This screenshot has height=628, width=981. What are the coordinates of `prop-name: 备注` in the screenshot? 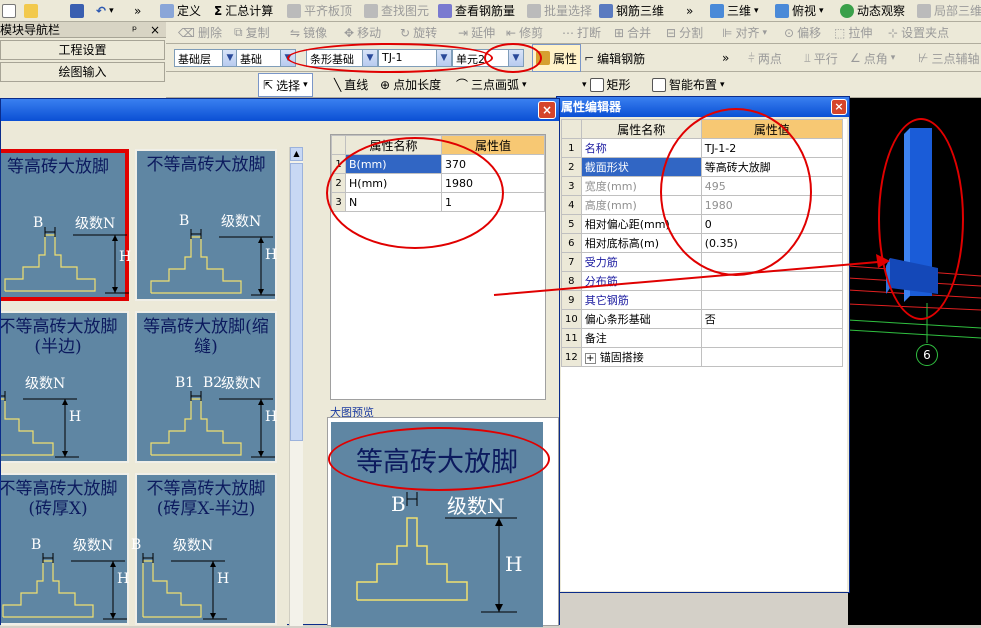 It's located at (641, 338).